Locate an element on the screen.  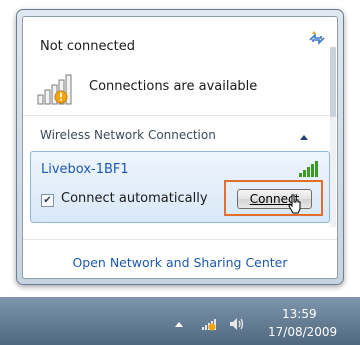
signal-bars-available-icon is located at coordinates (54, 89).